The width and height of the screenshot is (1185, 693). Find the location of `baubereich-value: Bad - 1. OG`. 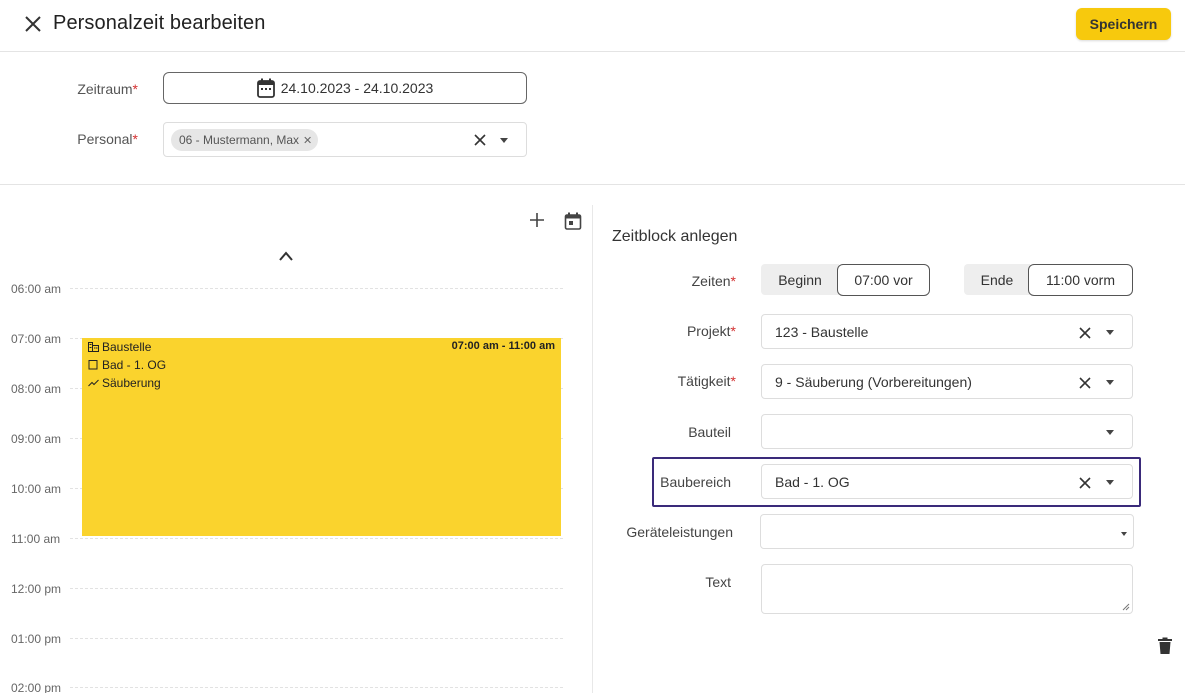

baubereich-value: Bad - 1. OG is located at coordinates (812, 482).